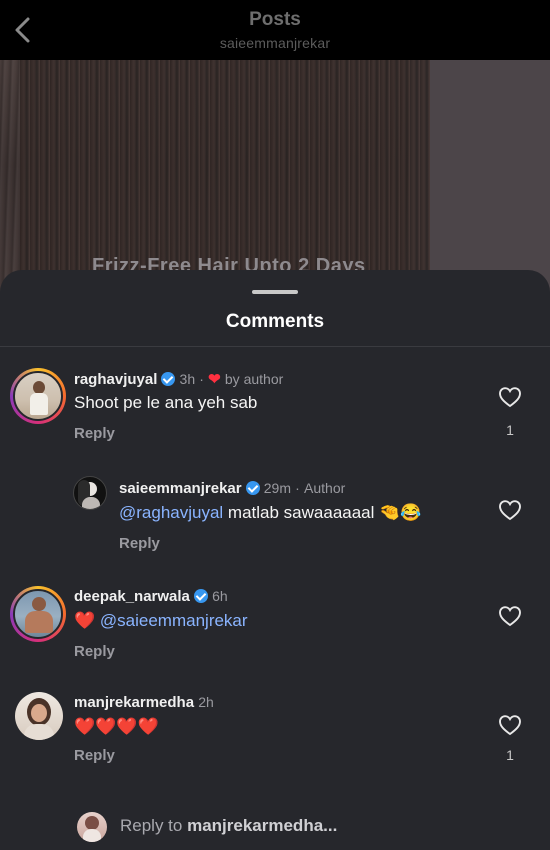  I want to click on heart-emoji: ❤️, so click(85, 620).